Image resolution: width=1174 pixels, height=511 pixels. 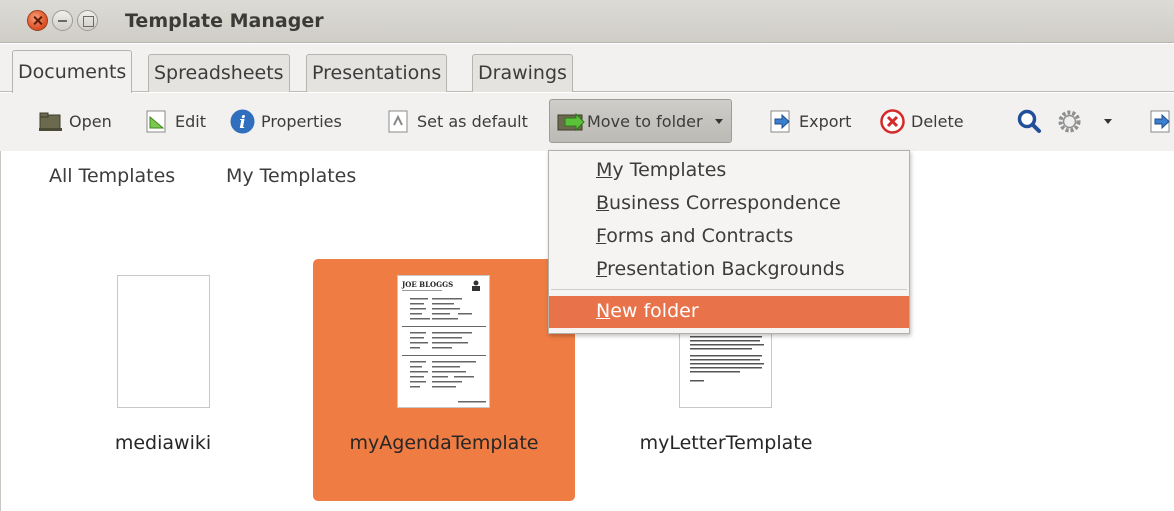 I want to click on maximize-window-button, so click(x=87, y=20).